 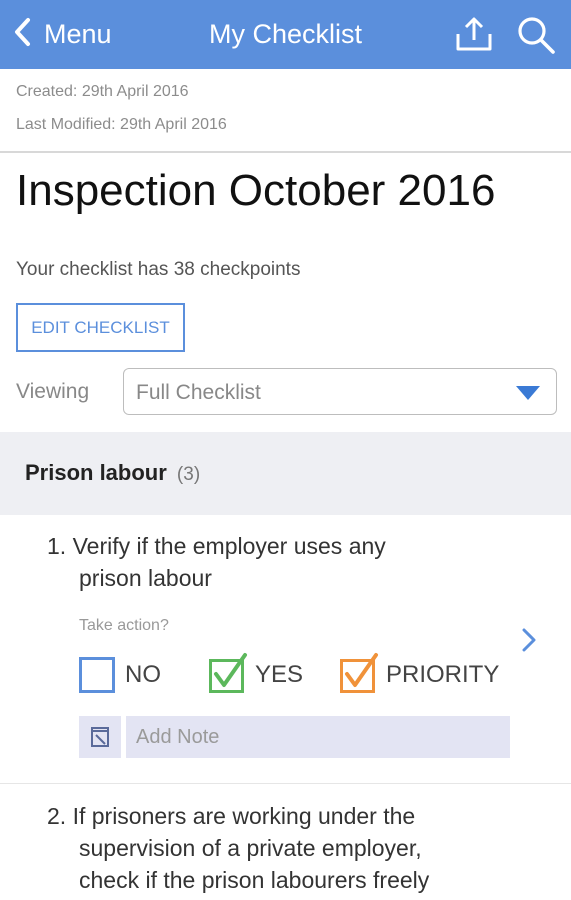 I want to click on checkpoint-divider, so click(x=285, y=783).